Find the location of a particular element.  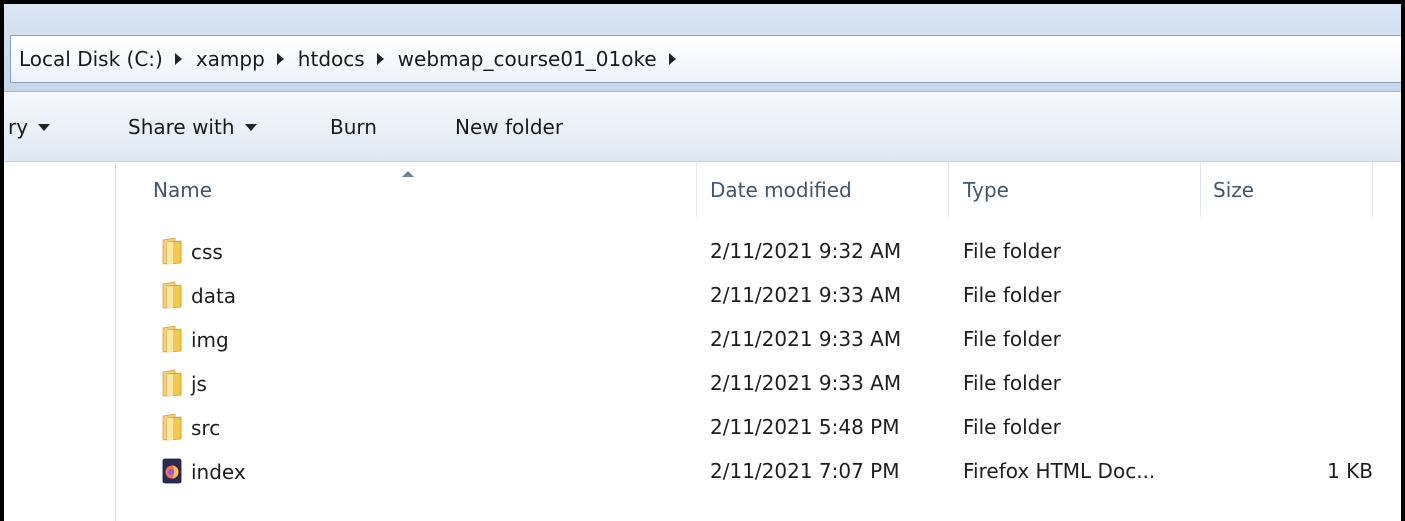

file-name-cell: data is located at coordinates (198, 295).